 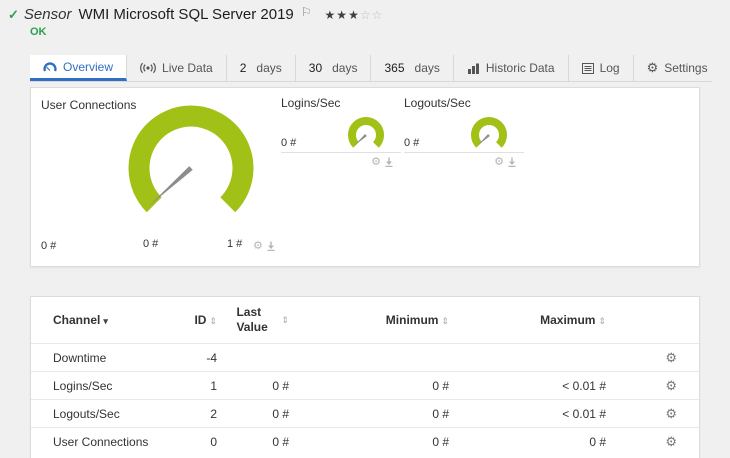 What do you see at coordinates (243, 68) in the screenshot?
I see `tab-number: 2` at bounding box center [243, 68].